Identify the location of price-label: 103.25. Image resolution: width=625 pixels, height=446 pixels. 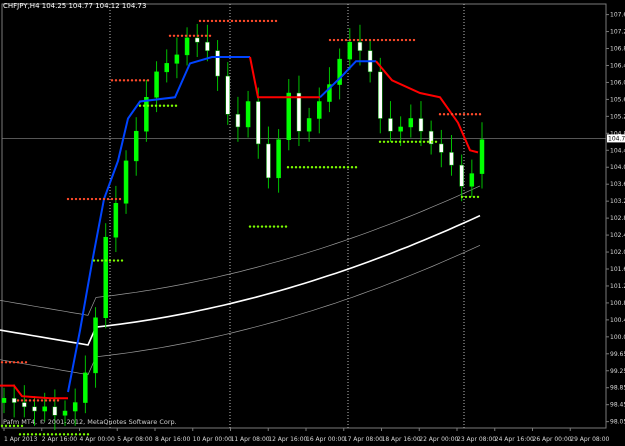
(617, 201).